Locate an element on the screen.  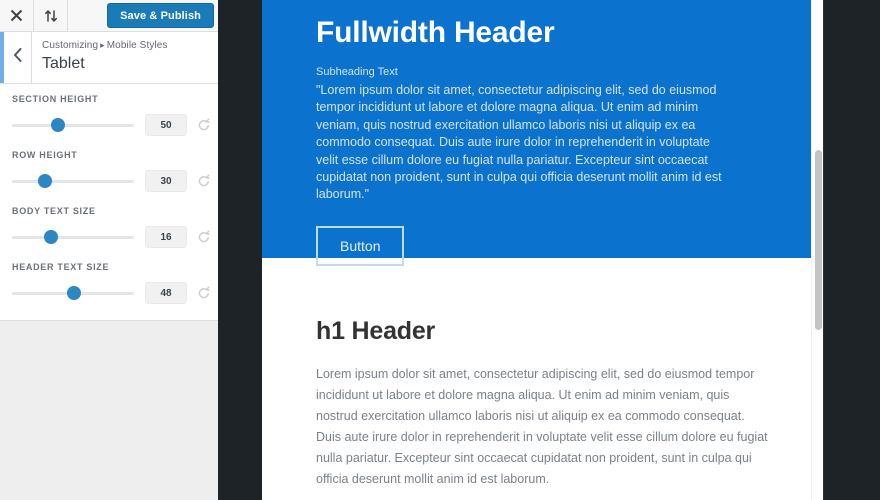
section-height-slider is located at coordinates (73, 125).